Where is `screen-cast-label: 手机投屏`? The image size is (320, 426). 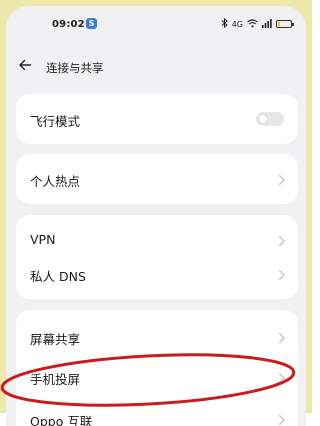 screen-cast-label: 手机投屏 is located at coordinates (55, 379).